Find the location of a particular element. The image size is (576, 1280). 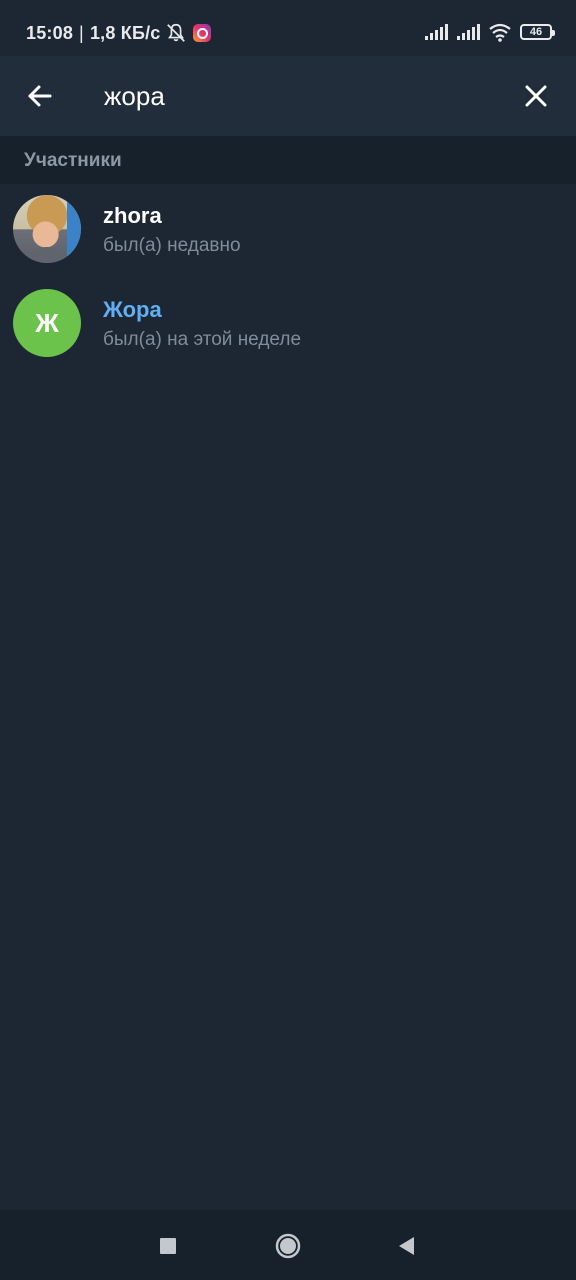

system-nav-bar is located at coordinates (288, 1245).